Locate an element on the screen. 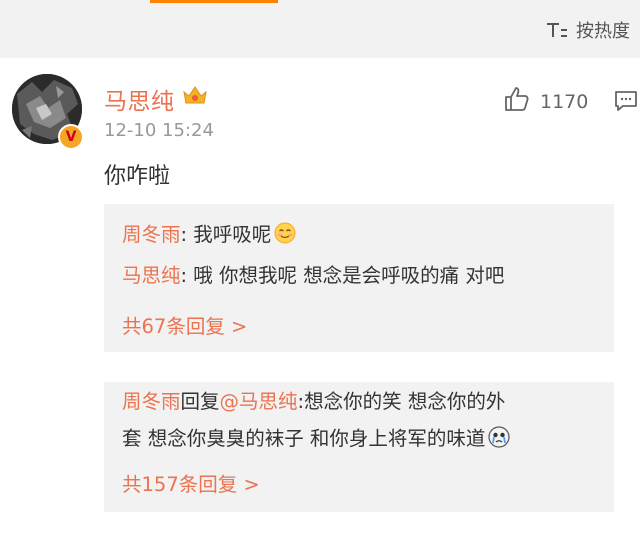 The height and width of the screenshot is (534, 640). reply-text: : 我呼吸呢 is located at coordinates (226, 234).